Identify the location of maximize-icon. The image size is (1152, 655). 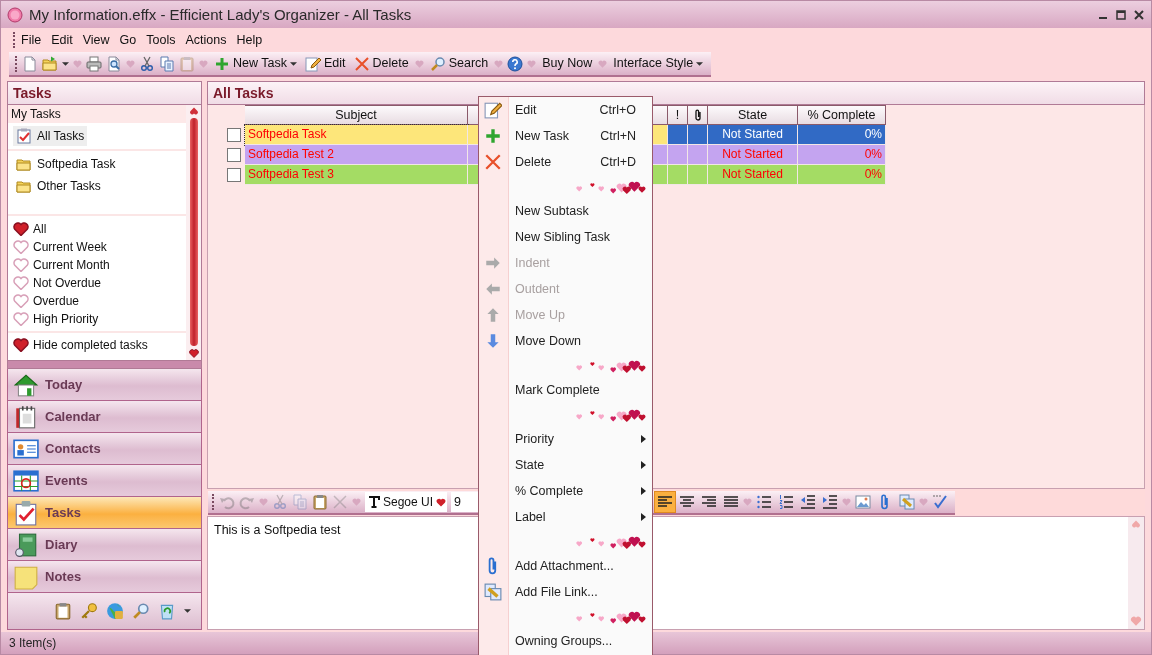
(1121, 14).